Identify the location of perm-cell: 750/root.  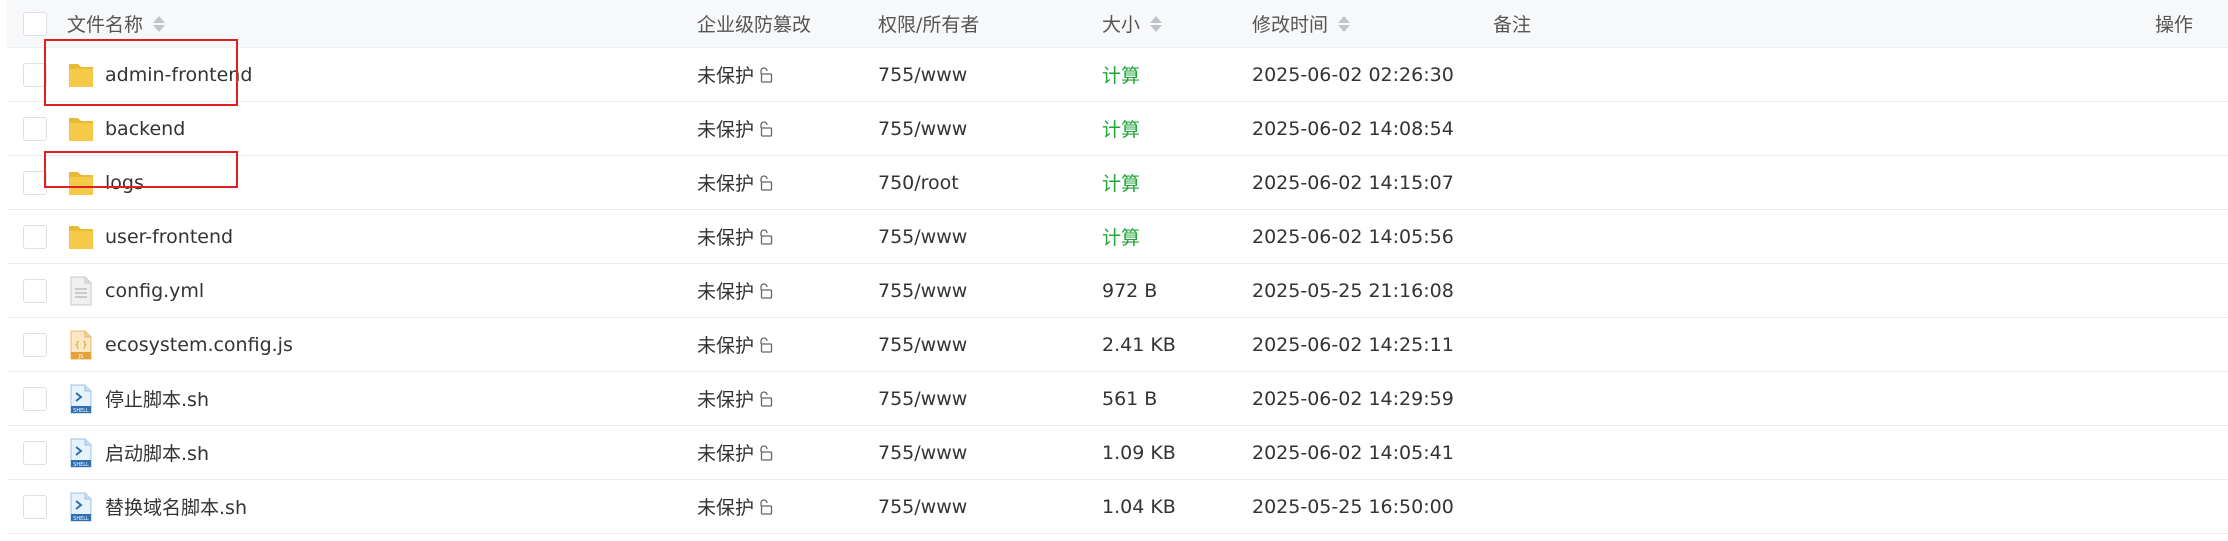
(918, 182).